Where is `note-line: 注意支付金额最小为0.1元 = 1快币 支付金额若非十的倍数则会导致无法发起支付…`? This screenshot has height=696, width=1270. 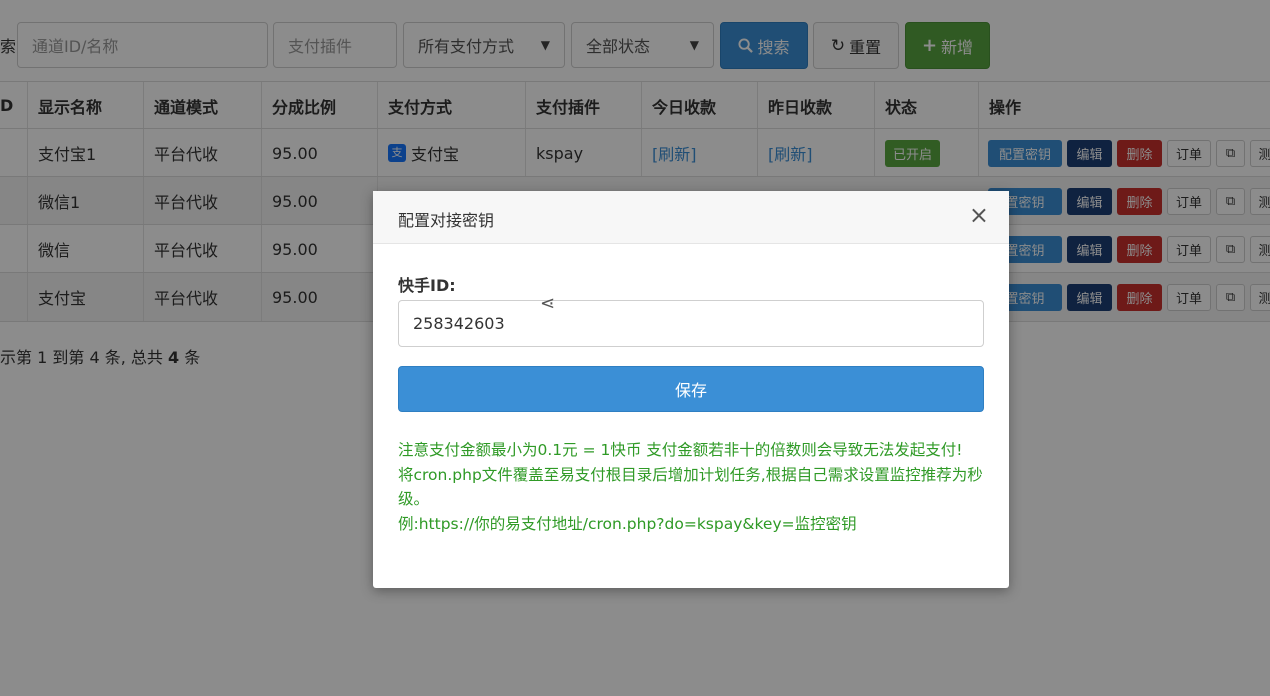
note-line: 注意支付金额最小为0.1元 = 1快币 支付金额若非十的倍数则会导致无法发起支付… is located at coordinates (680, 450).